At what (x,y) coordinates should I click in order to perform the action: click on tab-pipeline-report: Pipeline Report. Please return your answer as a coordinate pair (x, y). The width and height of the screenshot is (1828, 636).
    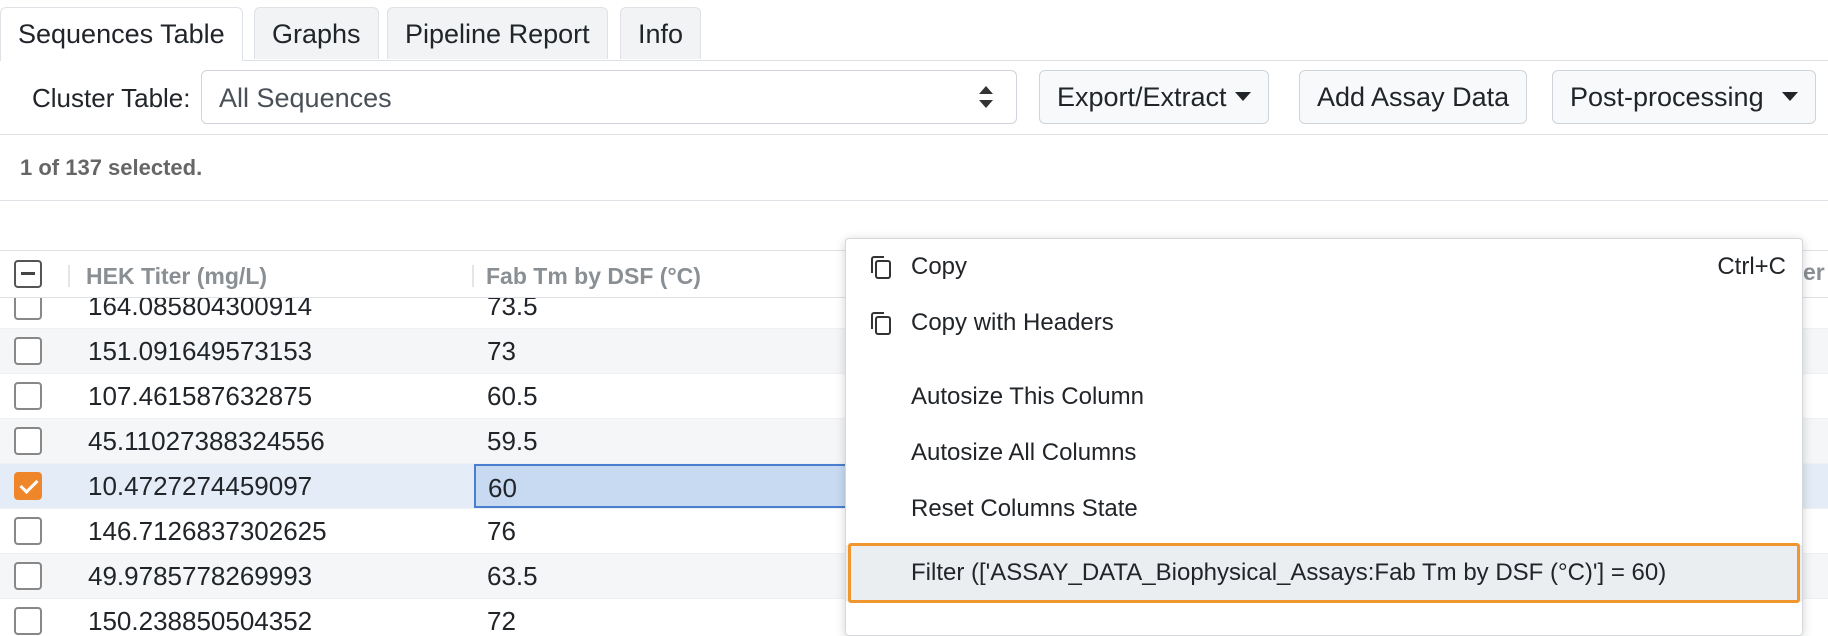
    Looking at the image, I should click on (497, 33).